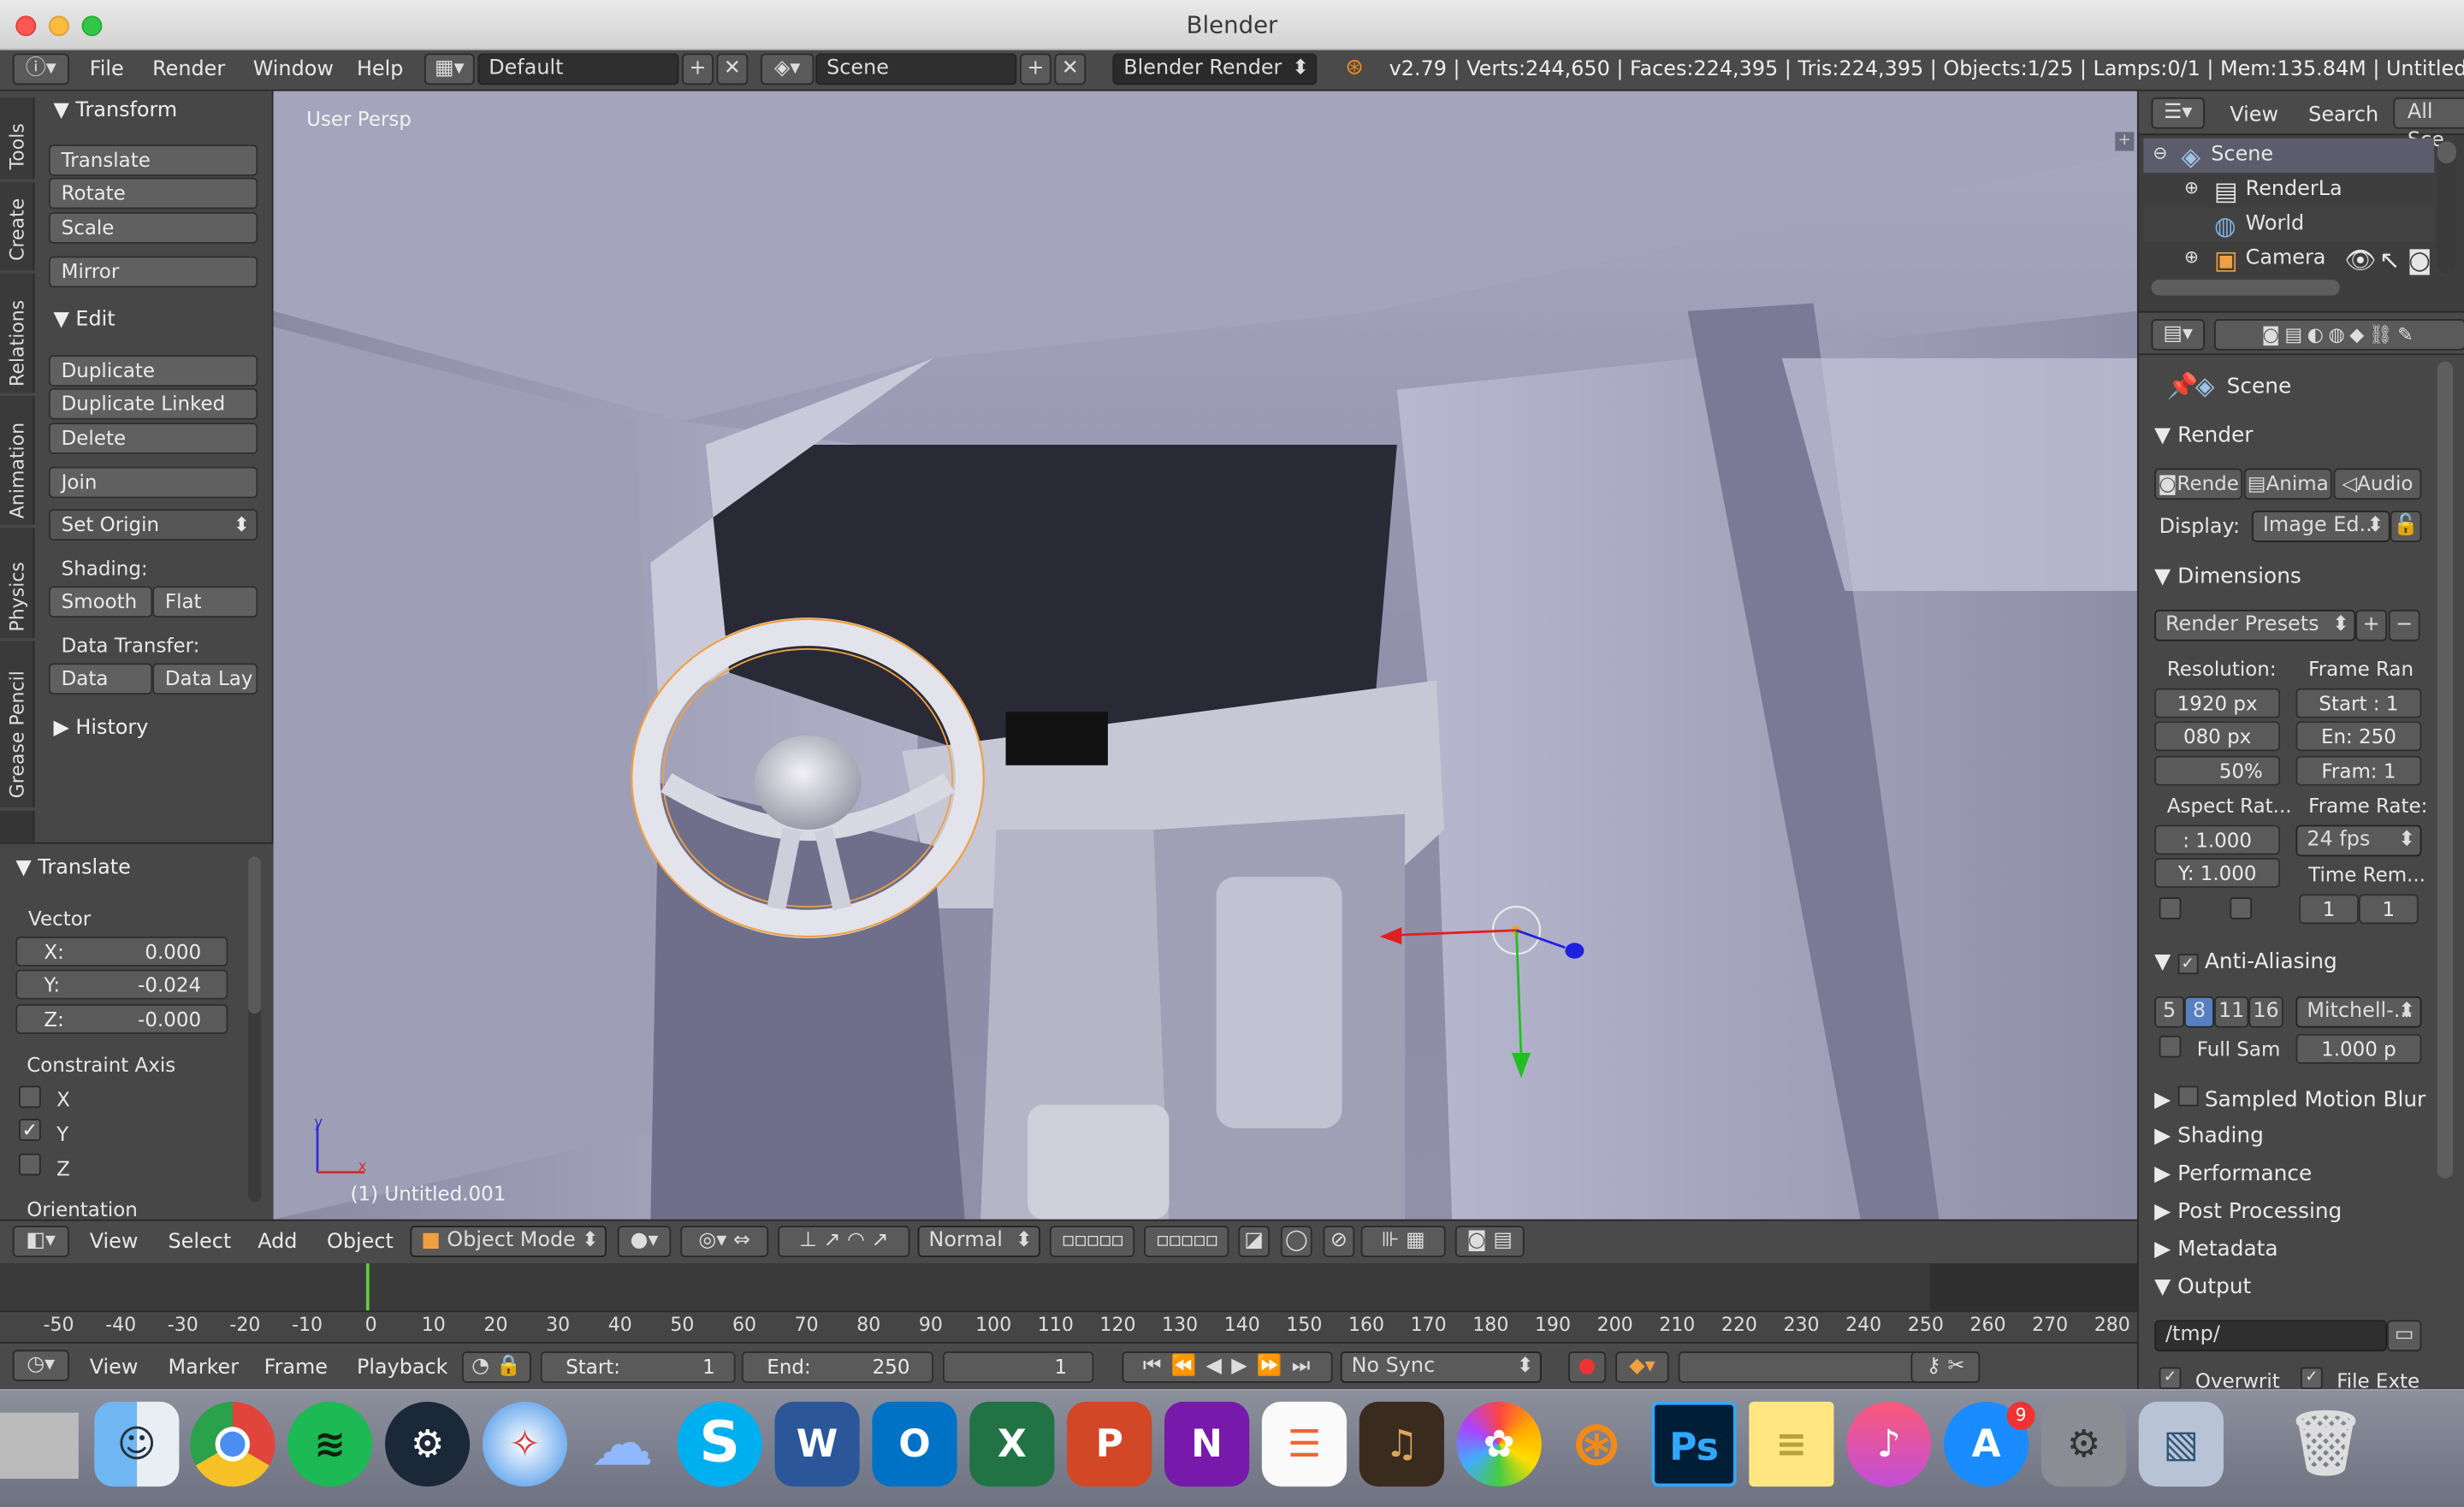  Describe the element at coordinates (844, 1241) in the screenshot. I see `manipulator-icons: ⊥ ↗ ◠ ↗` at that location.